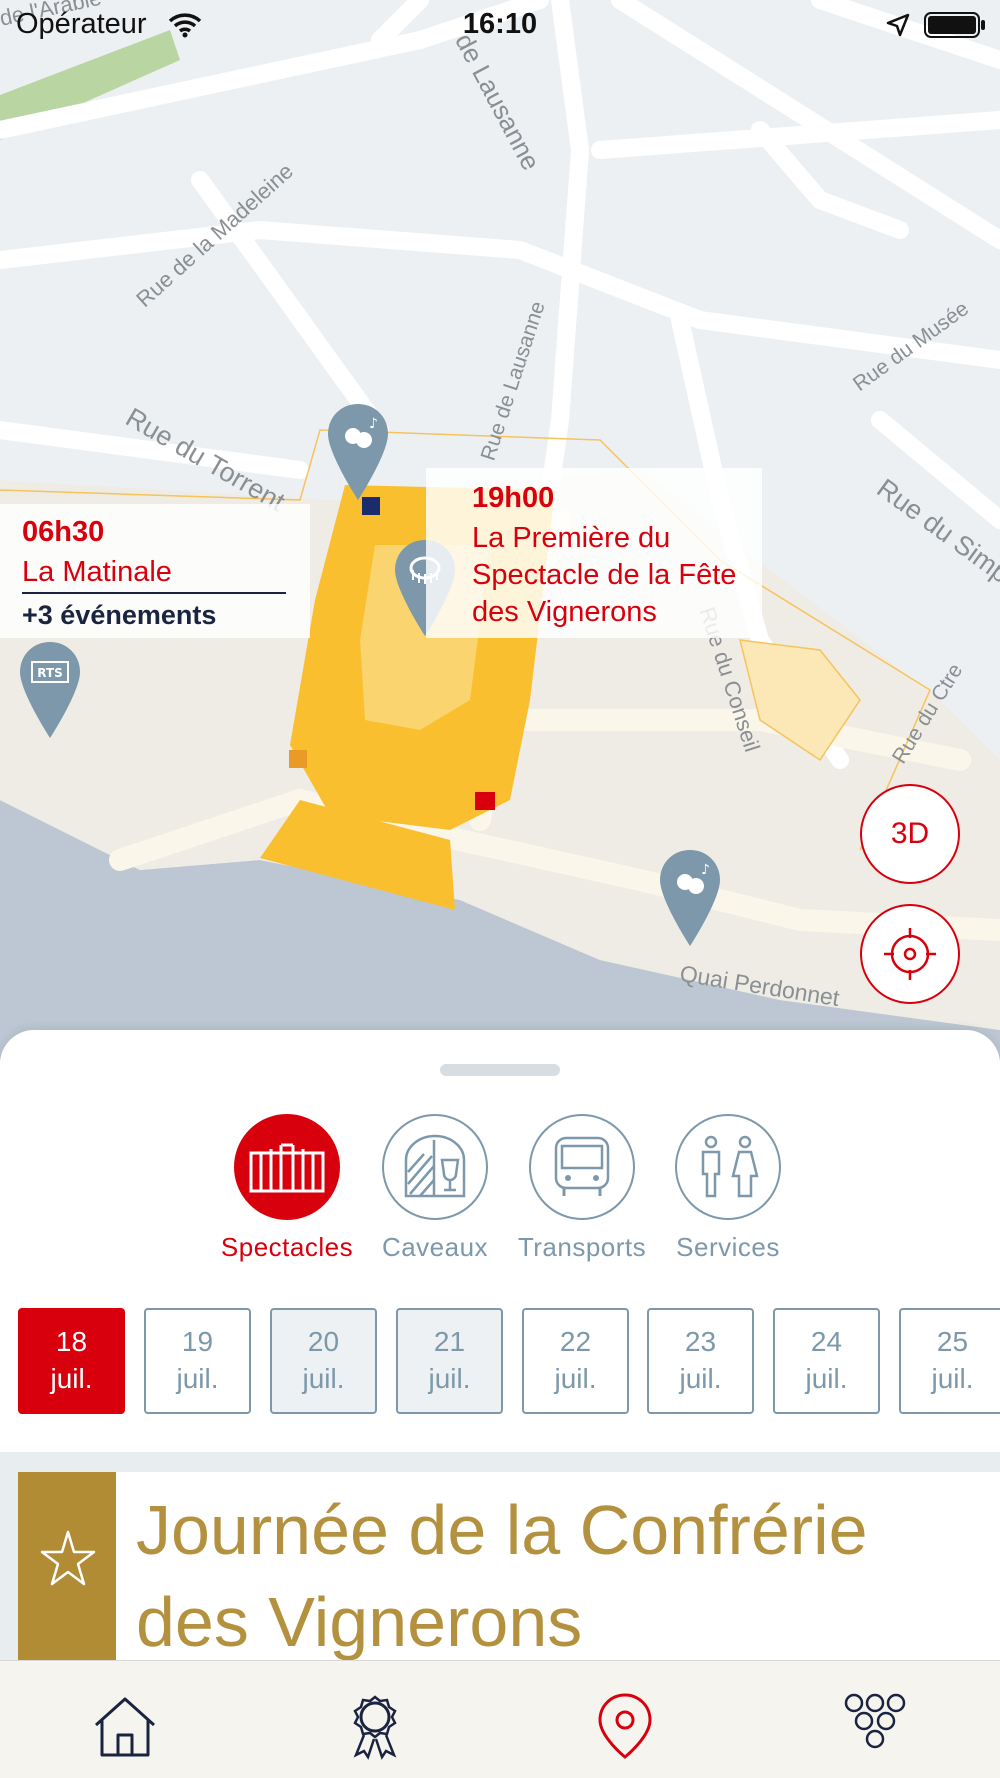  Describe the element at coordinates (197, 1341) in the screenshot. I see `date-day: 19` at that location.